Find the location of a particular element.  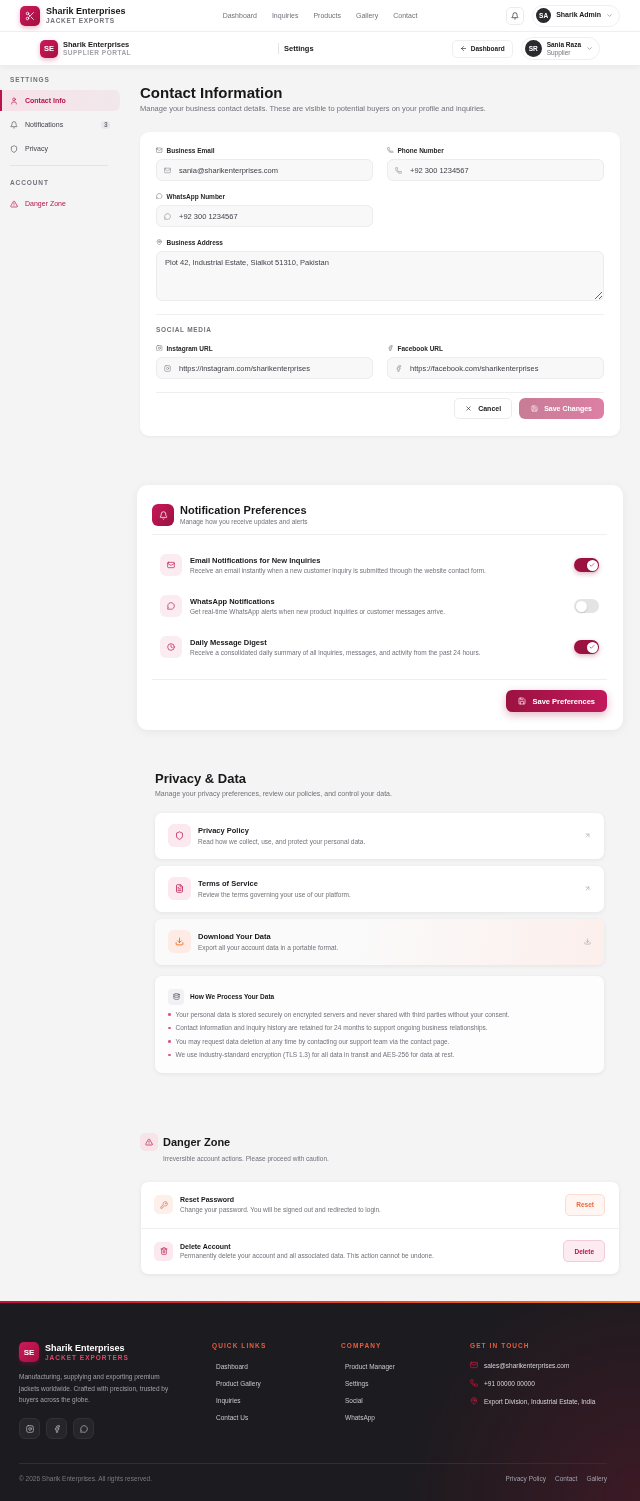

arrow-left-icon is located at coordinates (463, 48).